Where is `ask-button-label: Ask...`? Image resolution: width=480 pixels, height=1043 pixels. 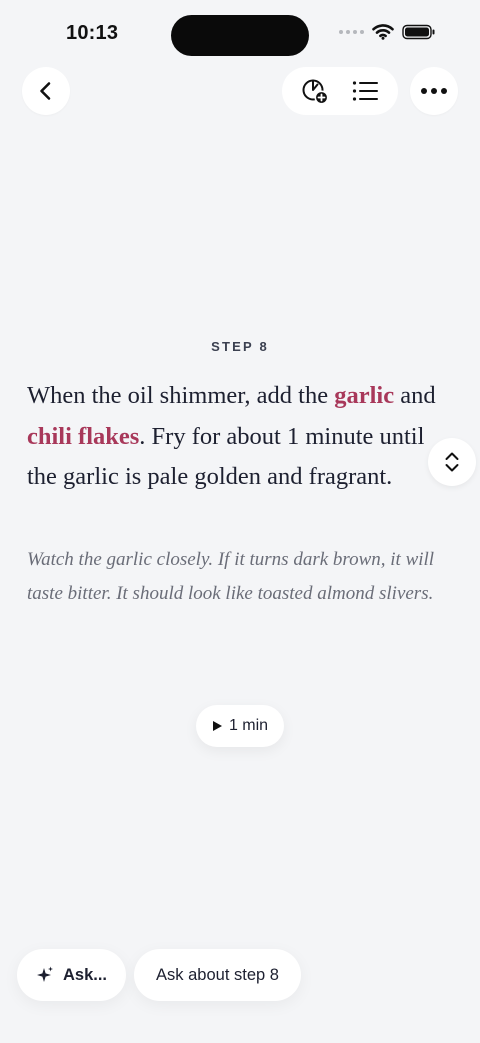 ask-button-label: Ask... is located at coordinates (85, 974).